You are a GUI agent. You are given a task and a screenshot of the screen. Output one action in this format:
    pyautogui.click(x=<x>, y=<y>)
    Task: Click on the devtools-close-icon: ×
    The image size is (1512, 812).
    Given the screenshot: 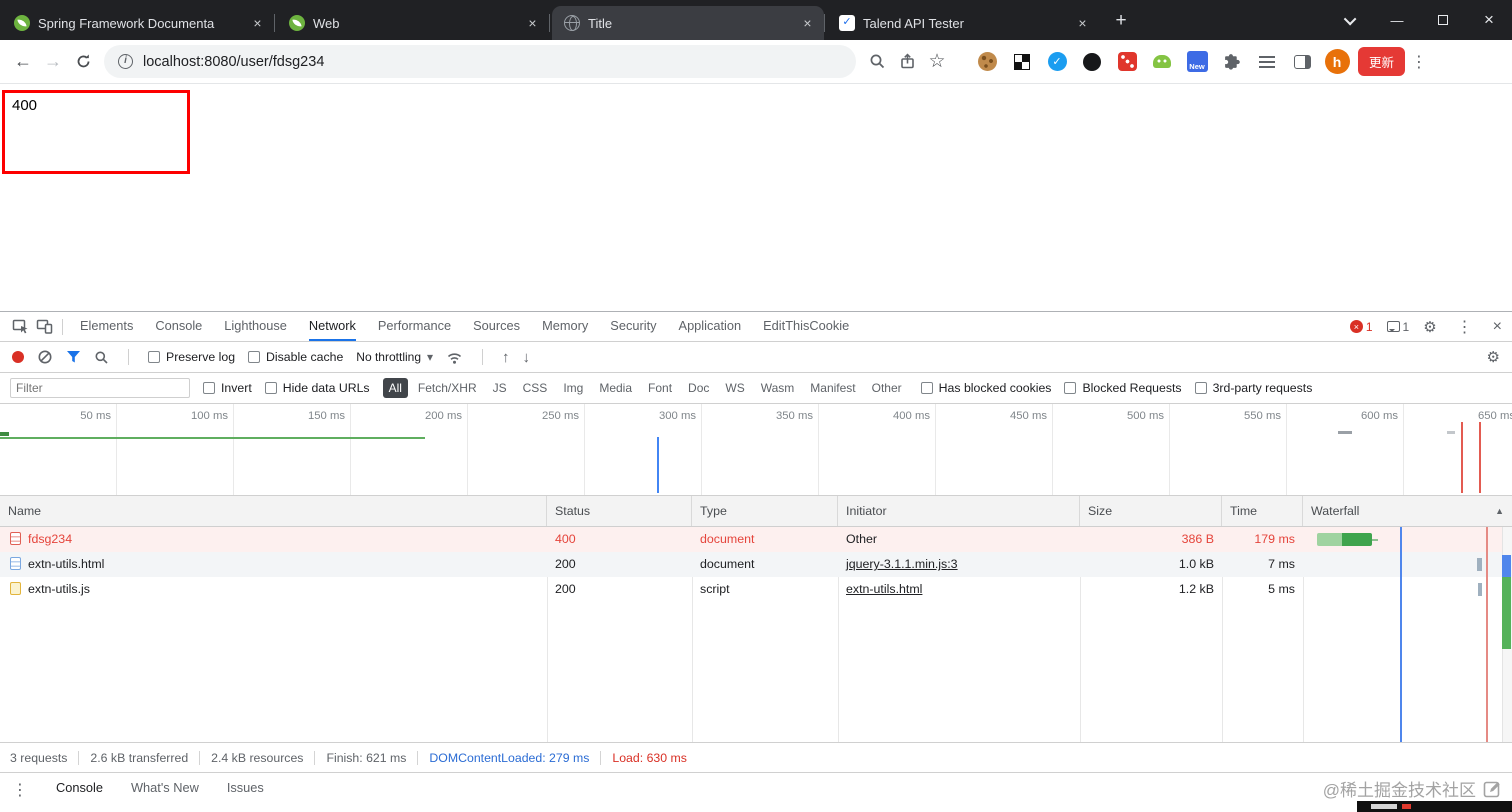 What is the action you would take?
    pyautogui.click(x=1497, y=327)
    